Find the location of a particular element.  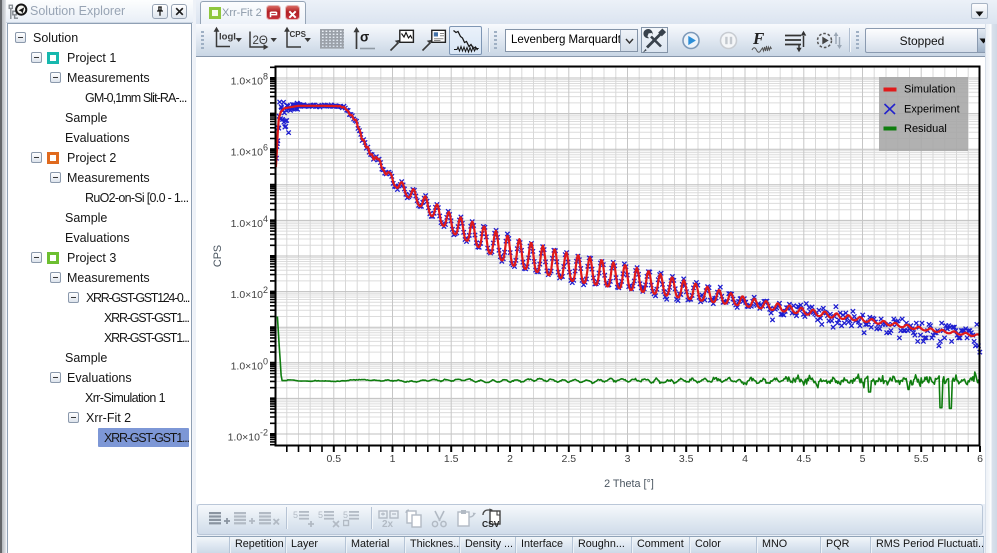

svg-text: 3 is located at coordinates (628, 459).